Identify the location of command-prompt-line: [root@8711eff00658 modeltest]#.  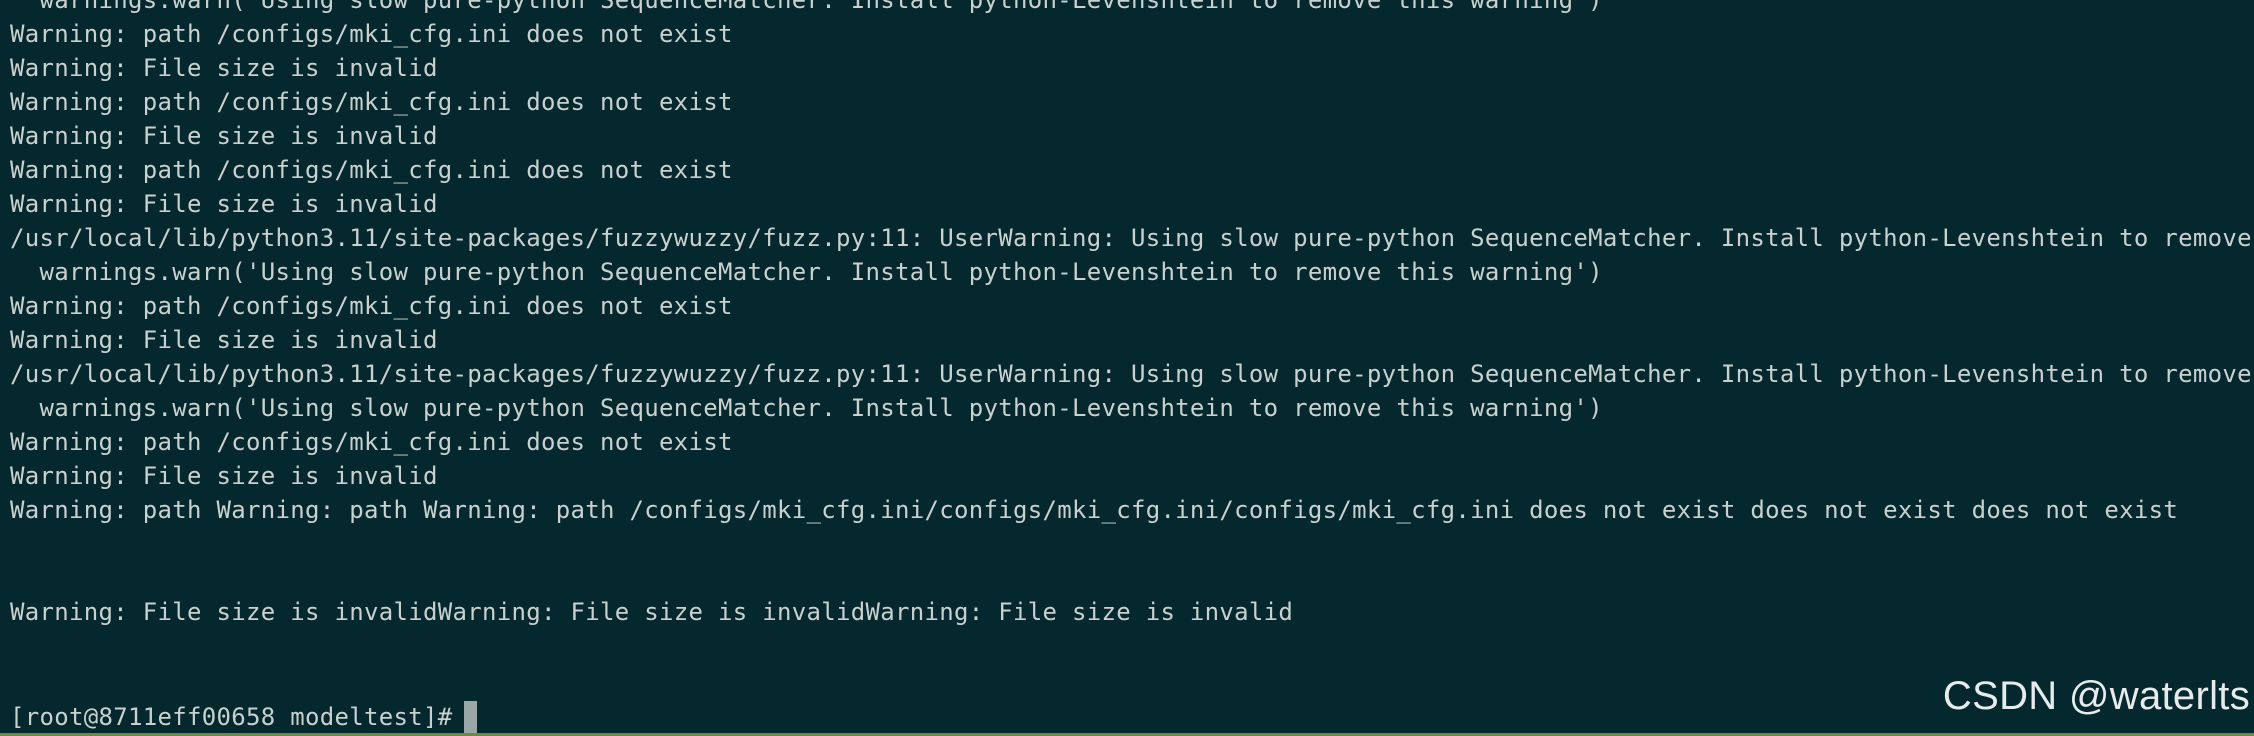
(244, 717).